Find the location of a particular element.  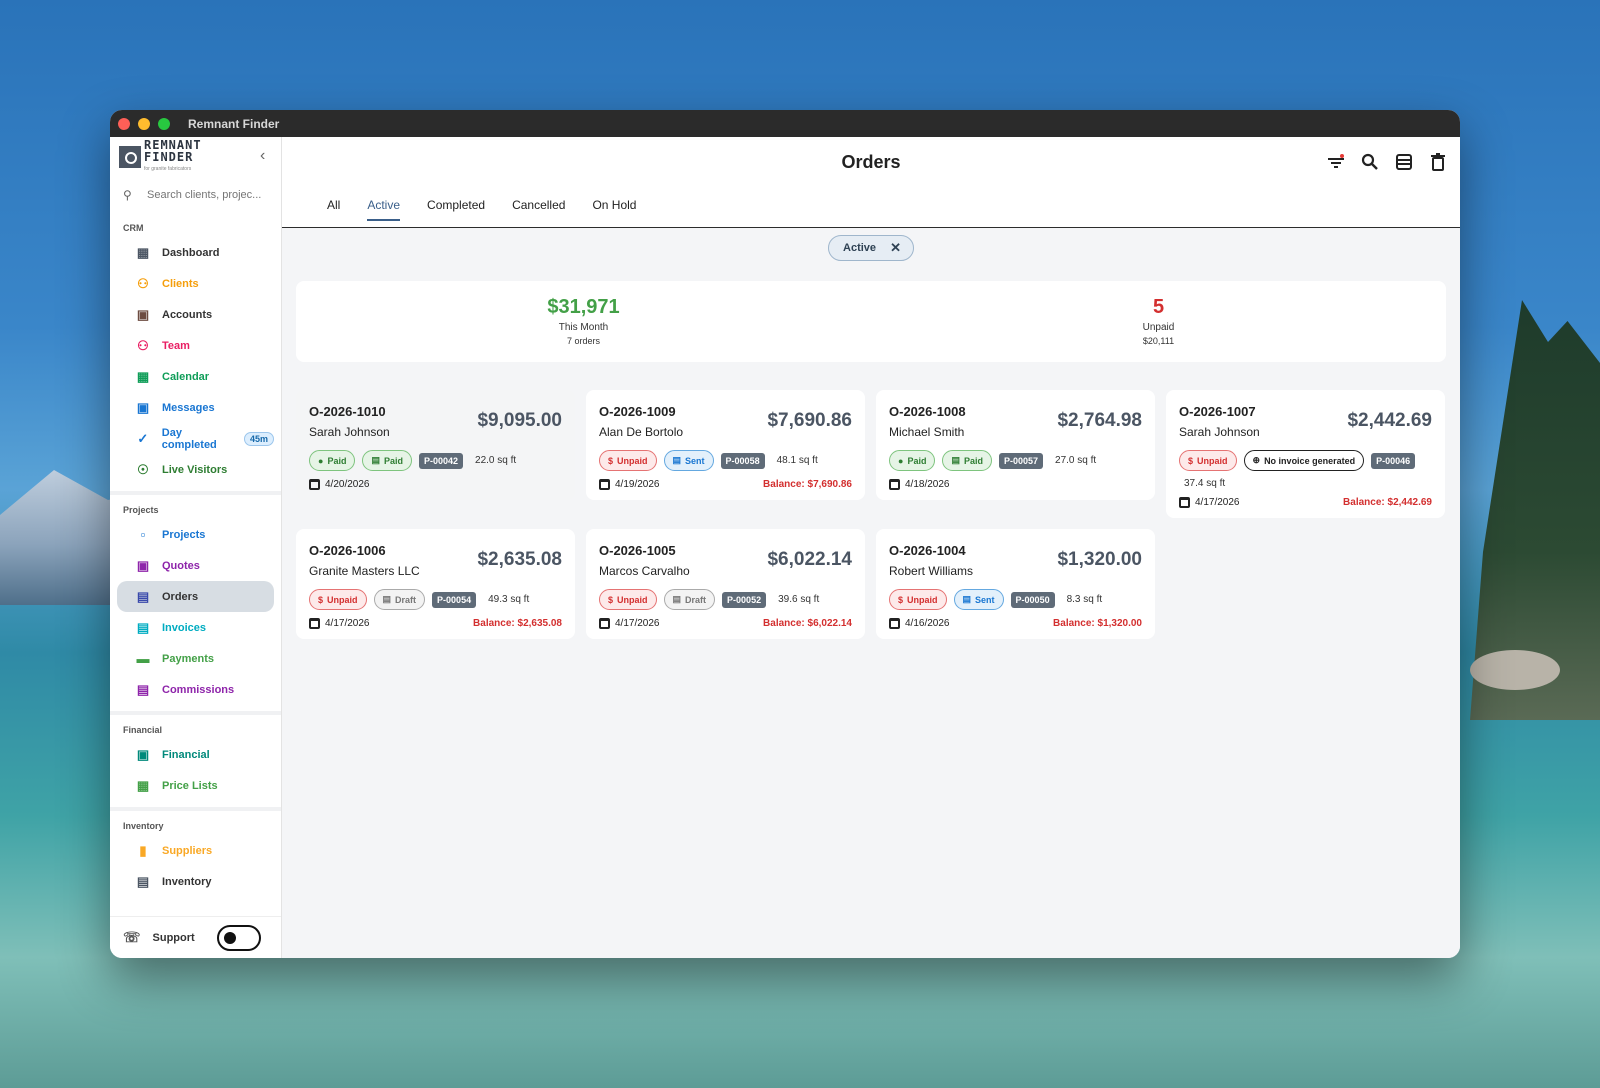

collapse-sidebar-icon: ‹ is located at coordinates (262, 156).